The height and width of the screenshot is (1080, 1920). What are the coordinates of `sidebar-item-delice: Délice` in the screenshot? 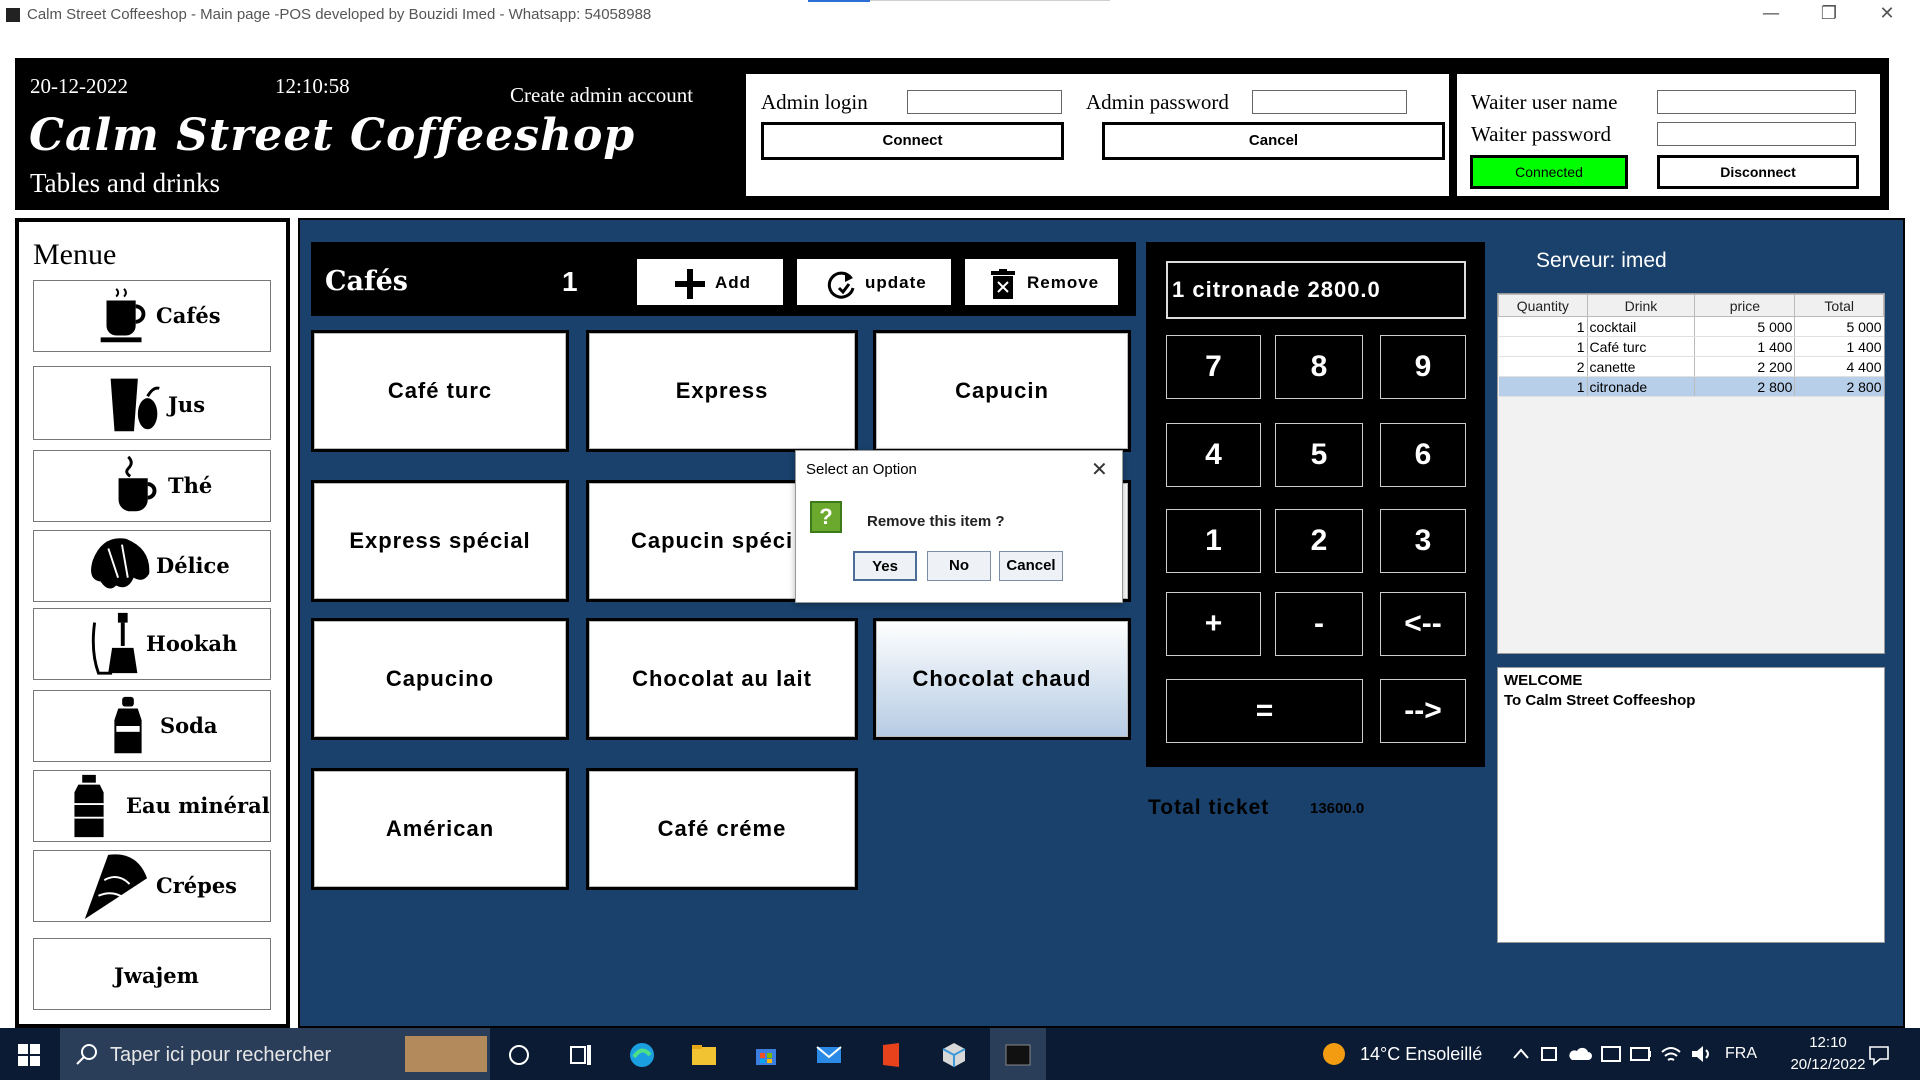 It's located at (152, 566).